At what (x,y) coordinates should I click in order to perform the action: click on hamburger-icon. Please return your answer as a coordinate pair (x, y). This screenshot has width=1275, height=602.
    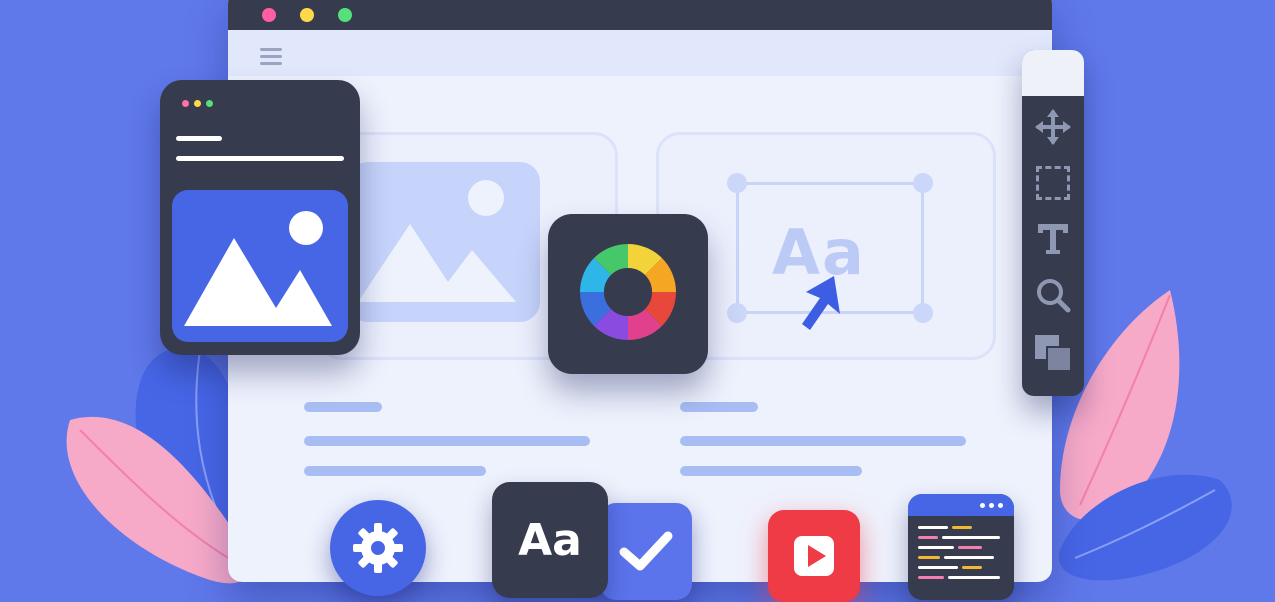
    Looking at the image, I should click on (271, 58).